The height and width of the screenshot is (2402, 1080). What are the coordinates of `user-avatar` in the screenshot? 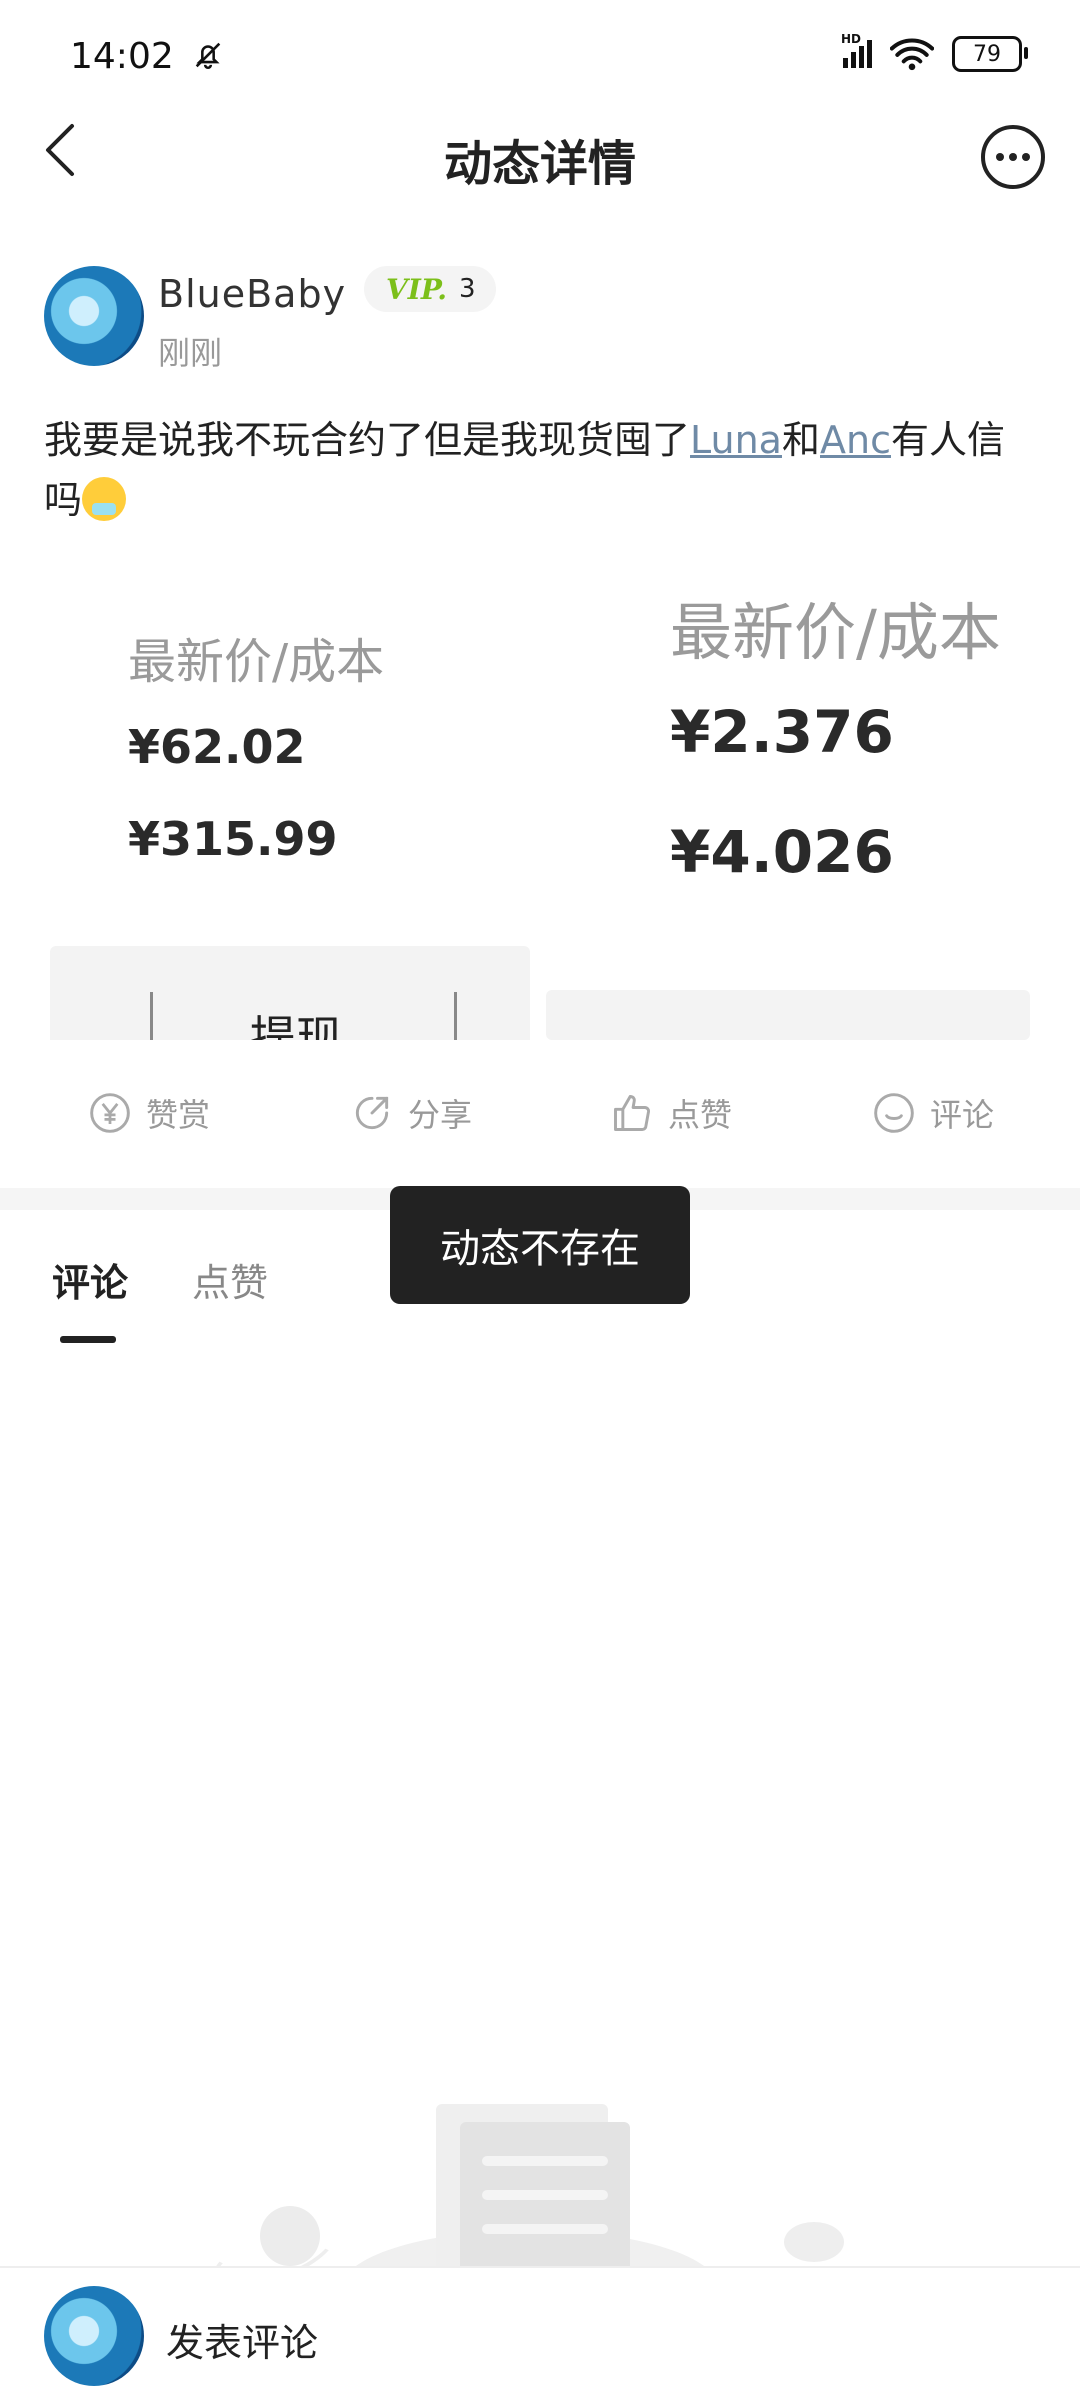 It's located at (94, 2336).